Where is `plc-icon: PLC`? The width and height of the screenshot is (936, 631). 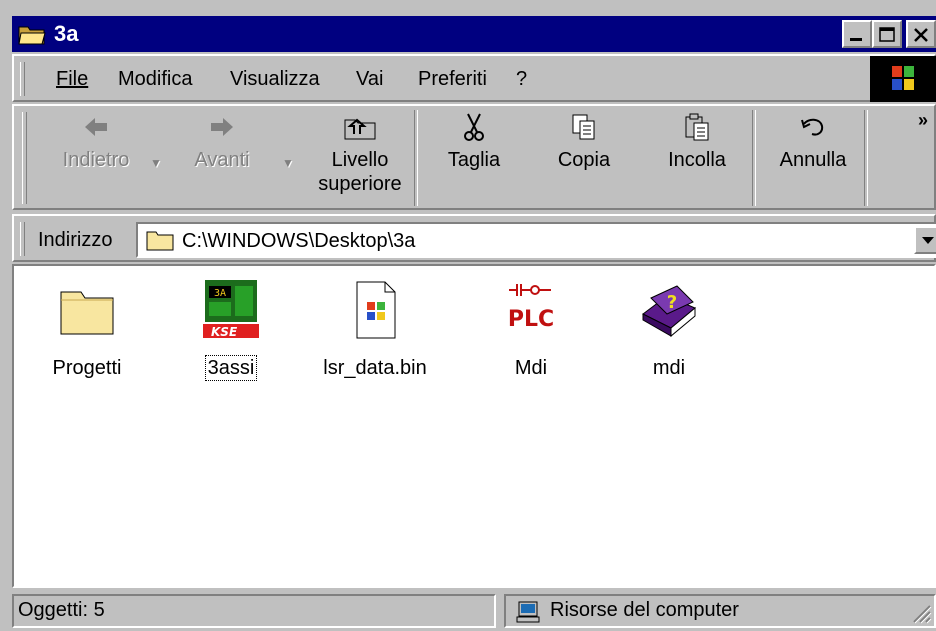
plc-icon: PLC is located at coordinates (531, 310).